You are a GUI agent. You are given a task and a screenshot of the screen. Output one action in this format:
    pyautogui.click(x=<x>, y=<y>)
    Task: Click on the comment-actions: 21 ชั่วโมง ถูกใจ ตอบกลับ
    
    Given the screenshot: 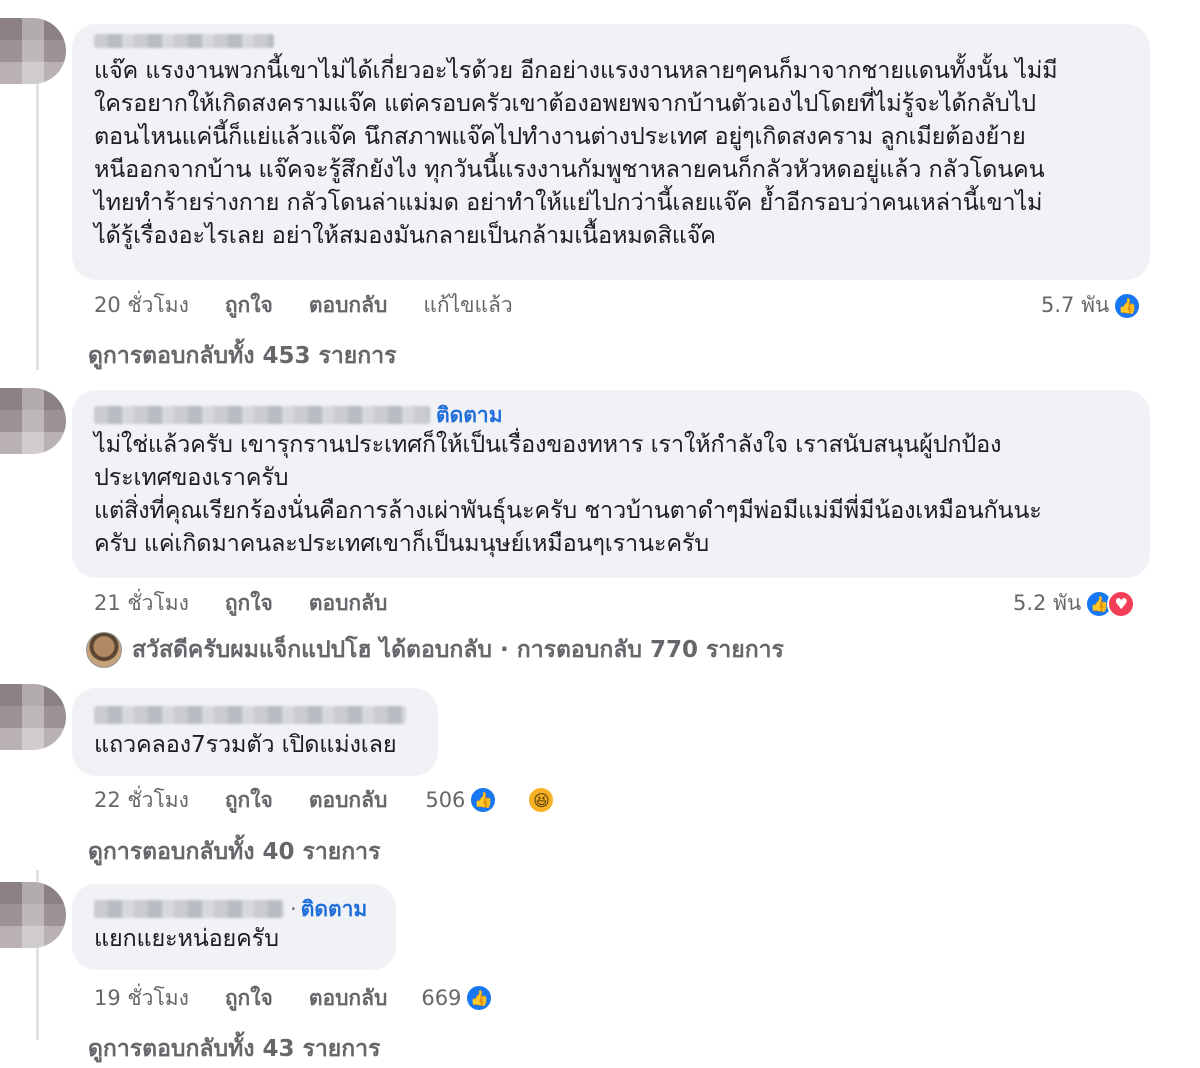 What is the action you would take?
    pyautogui.click(x=258, y=603)
    